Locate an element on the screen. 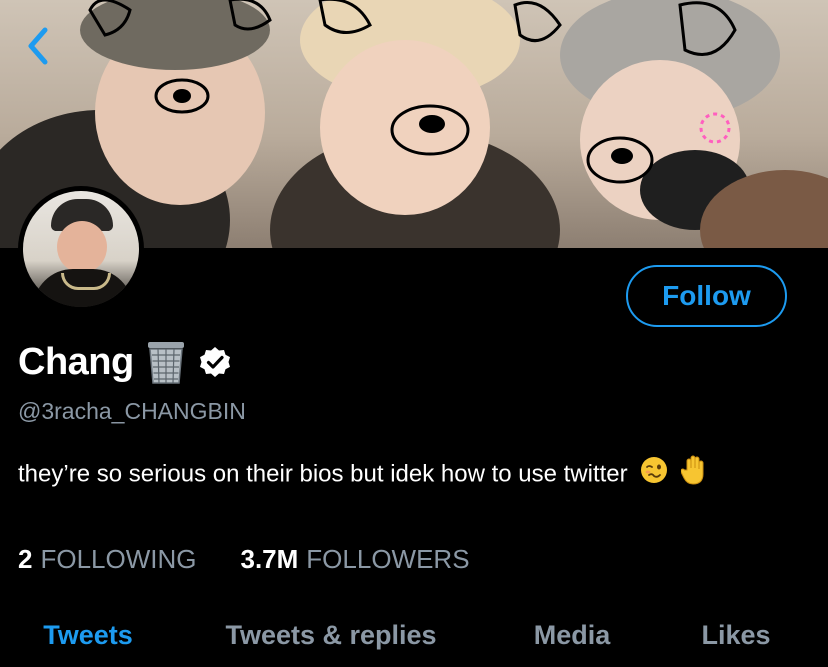  followers-stat: 3.7M FOLLOWERS is located at coordinates (354, 559).